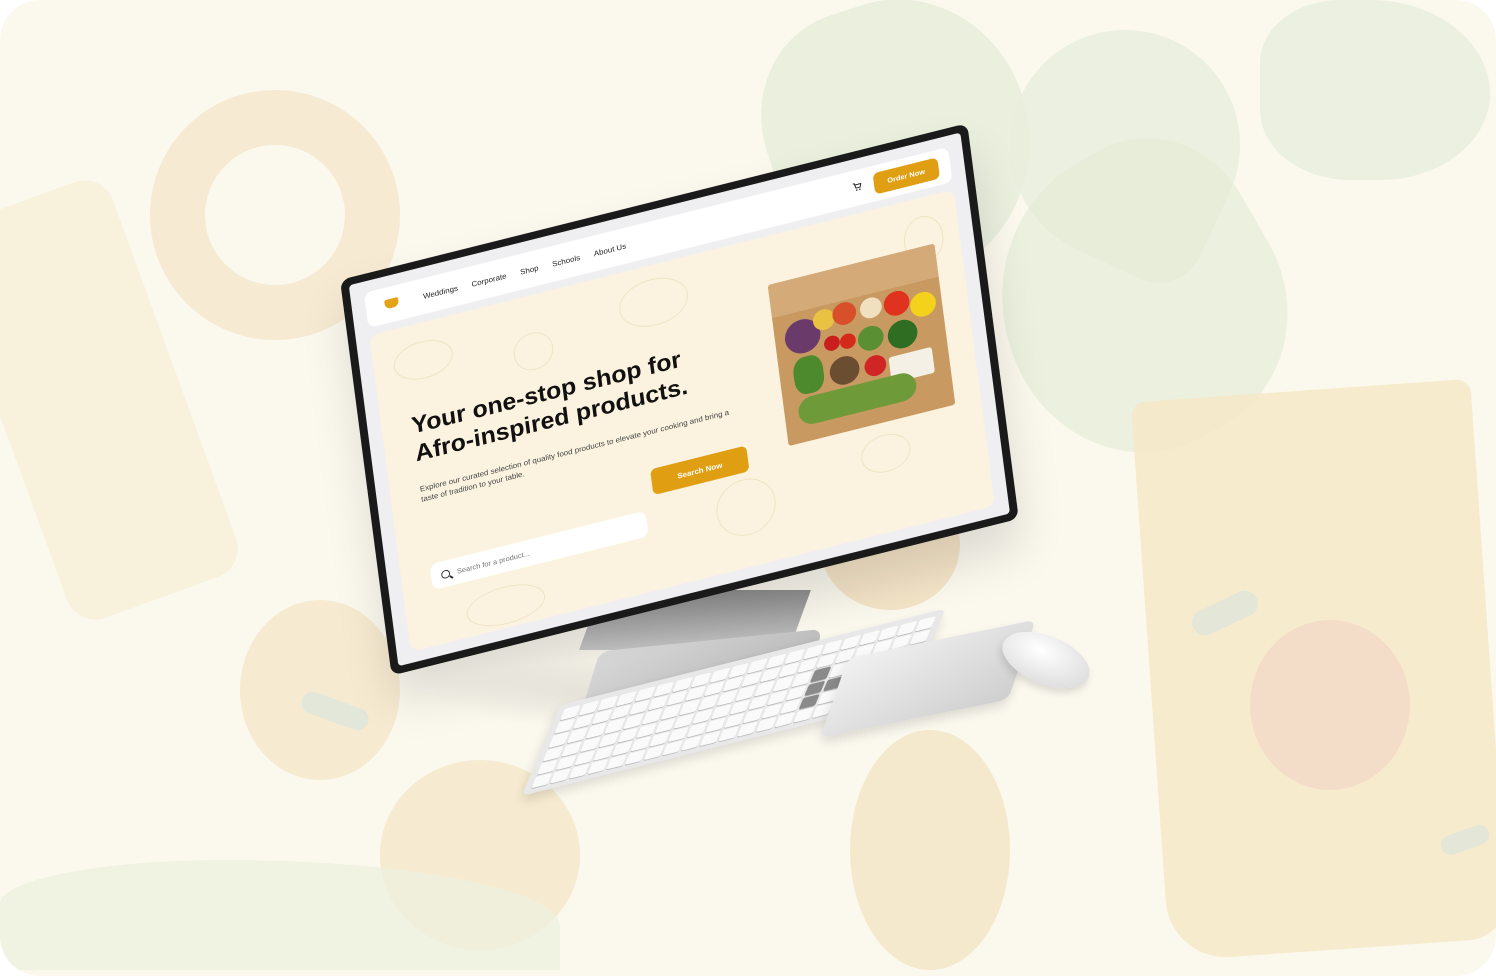  Describe the element at coordinates (566, 260) in the screenshot. I see `nav-link-schools: Schools` at that location.